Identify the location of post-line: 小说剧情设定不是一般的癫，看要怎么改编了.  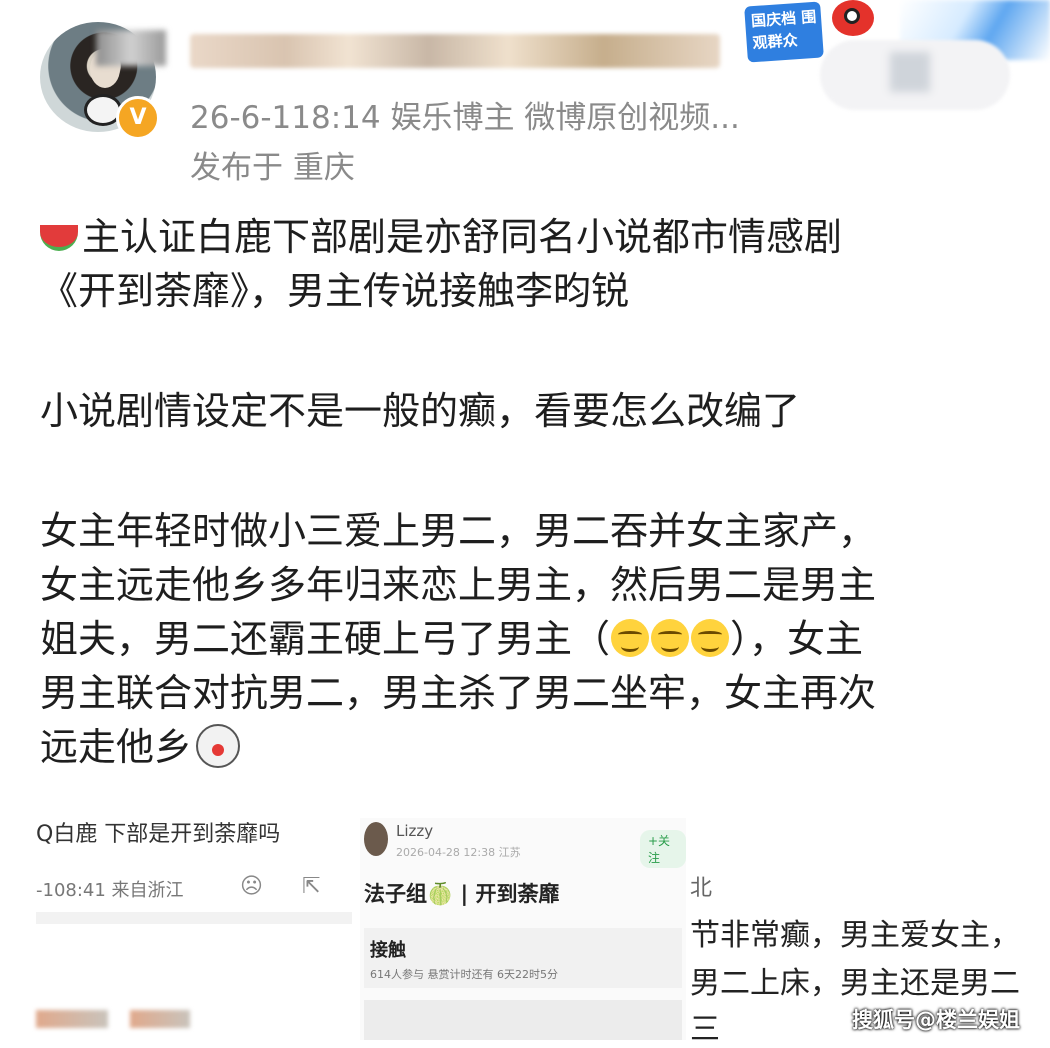
(420, 411).